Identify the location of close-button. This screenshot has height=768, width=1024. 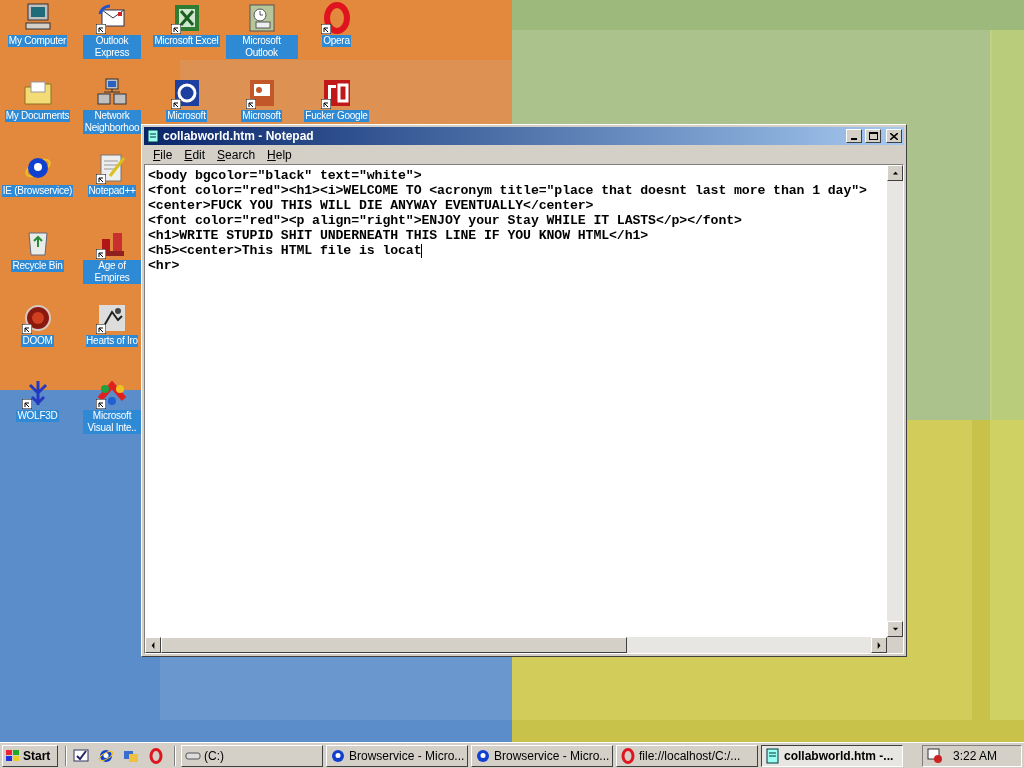
(894, 136).